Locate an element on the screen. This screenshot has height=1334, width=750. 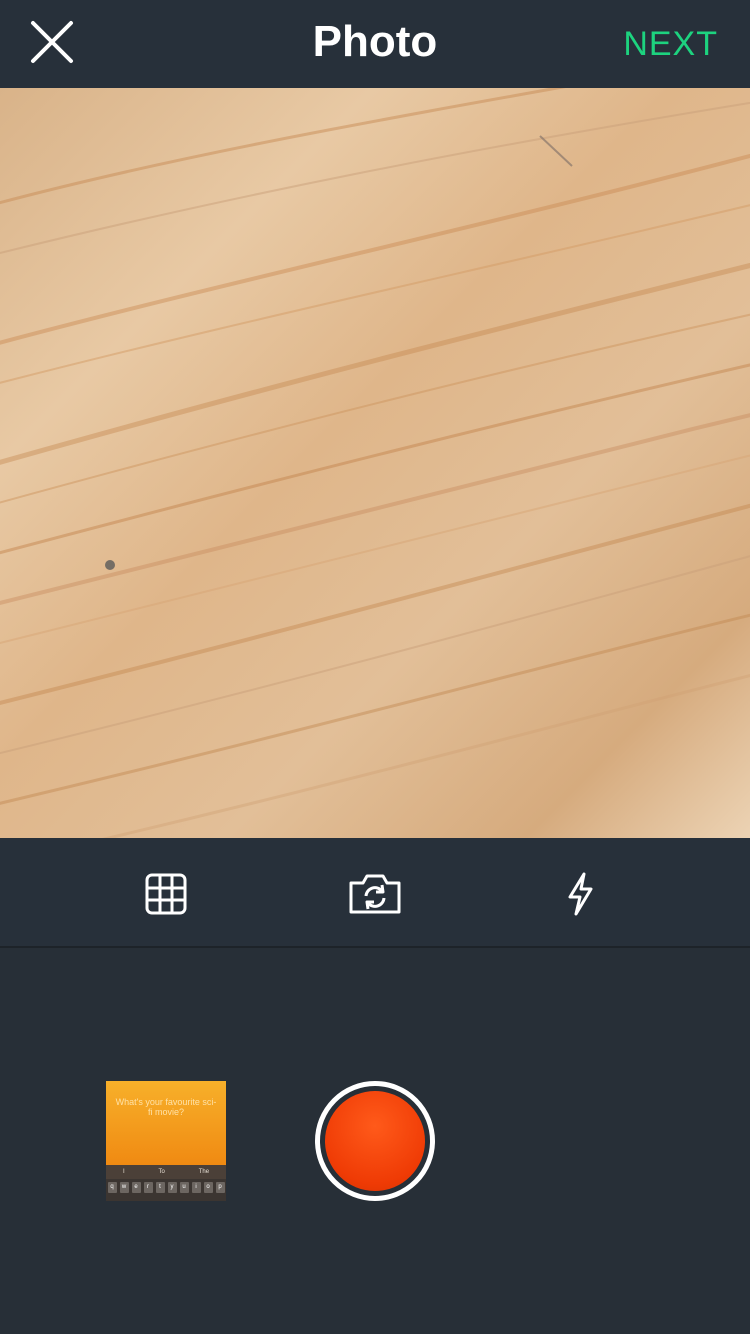
thumbnail-key: r is located at coordinates (148, 1187).